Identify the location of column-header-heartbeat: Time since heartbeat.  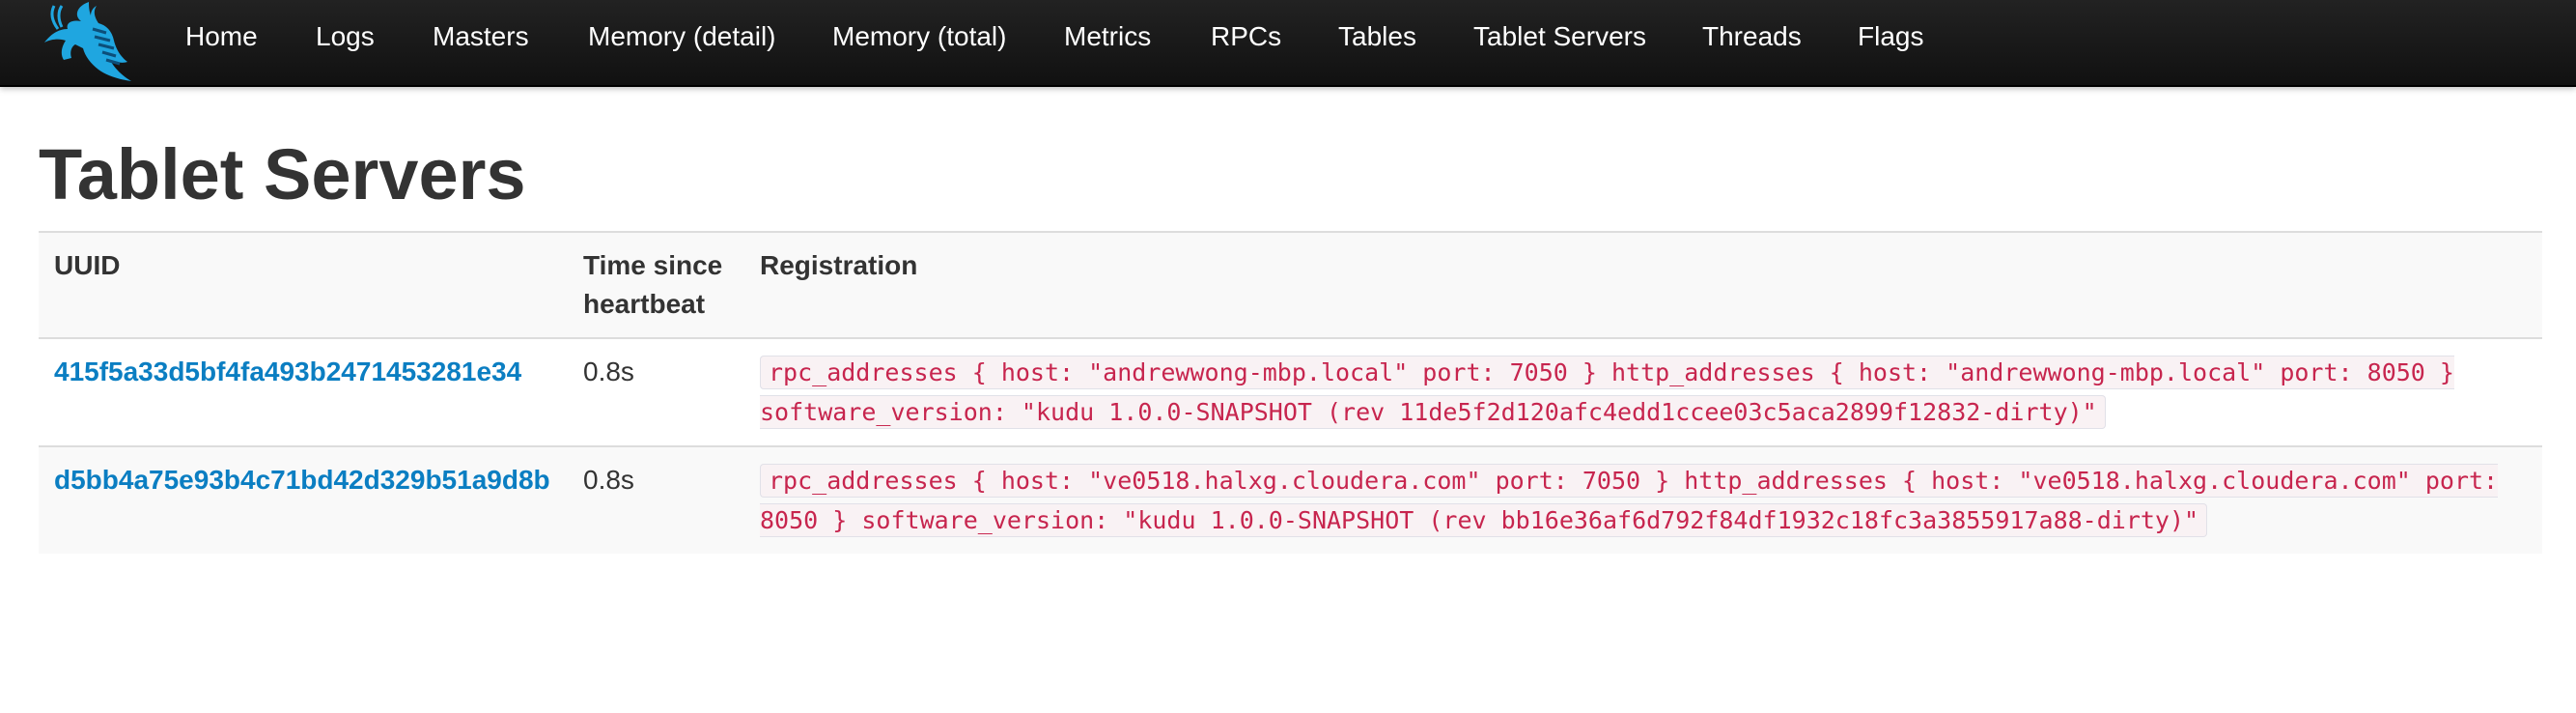
(656, 284).